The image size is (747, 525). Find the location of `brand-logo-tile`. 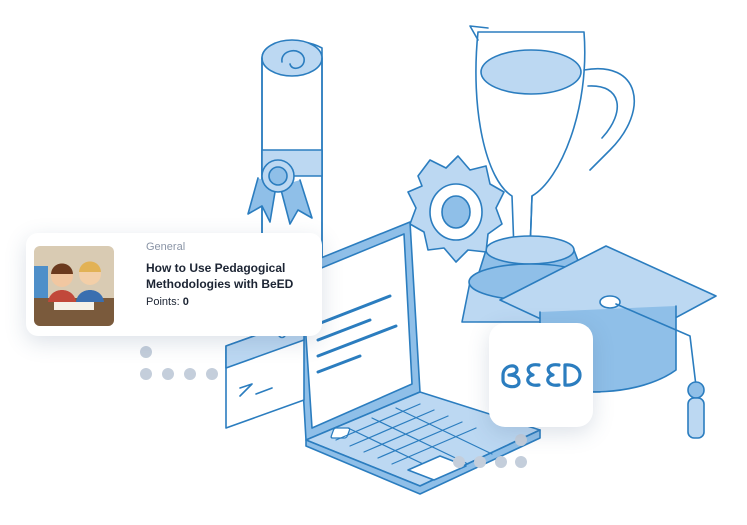

brand-logo-tile is located at coordinates (541, 375).